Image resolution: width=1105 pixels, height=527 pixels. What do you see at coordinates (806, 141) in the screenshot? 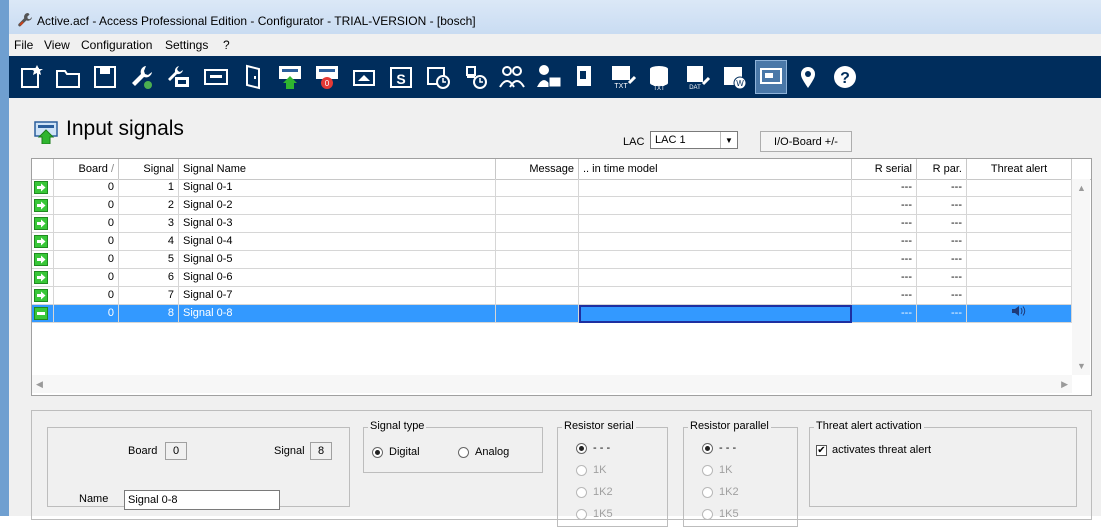
I see `io-board-button: I/O-Board +/-` at bounding box center [806, 141].